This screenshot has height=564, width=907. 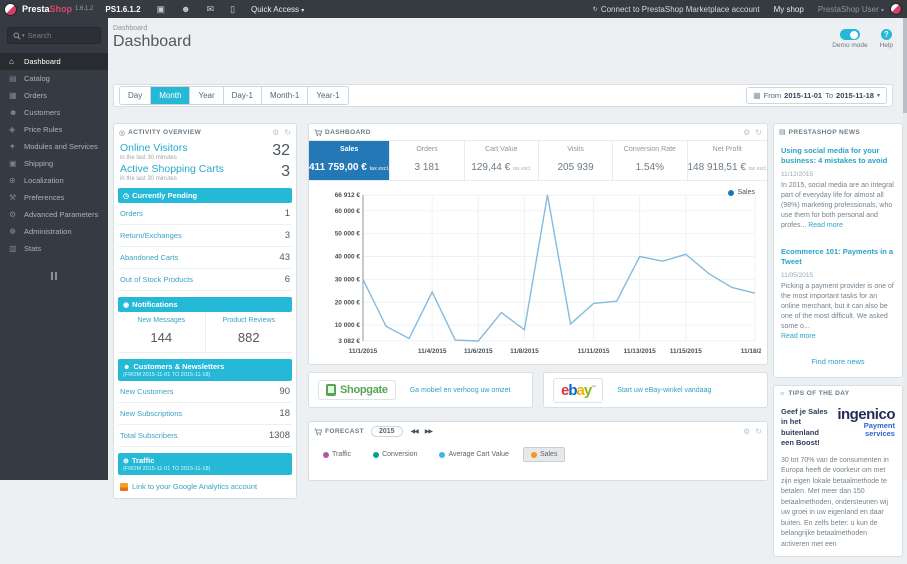 What do you see at coordinates (135, 95) in the screenshot?
I see `filter-day-button: Day` at bounding box center [135, 95].